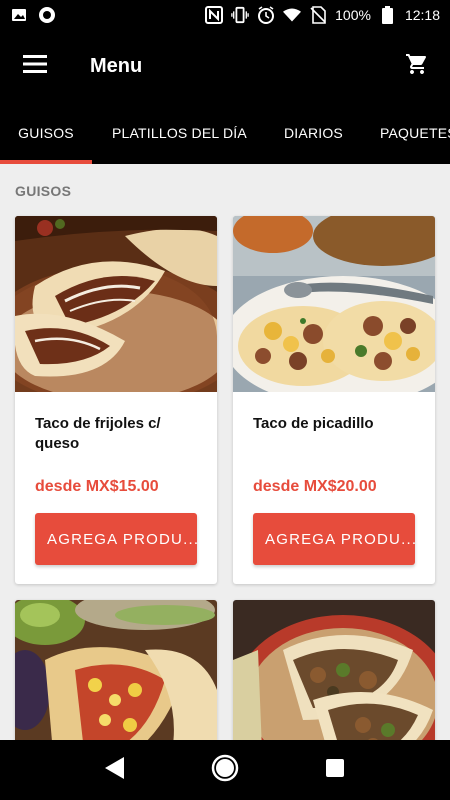 The image size is (450, 800). I want to click on product-name: Taco de picadillo, so click(313, 423).